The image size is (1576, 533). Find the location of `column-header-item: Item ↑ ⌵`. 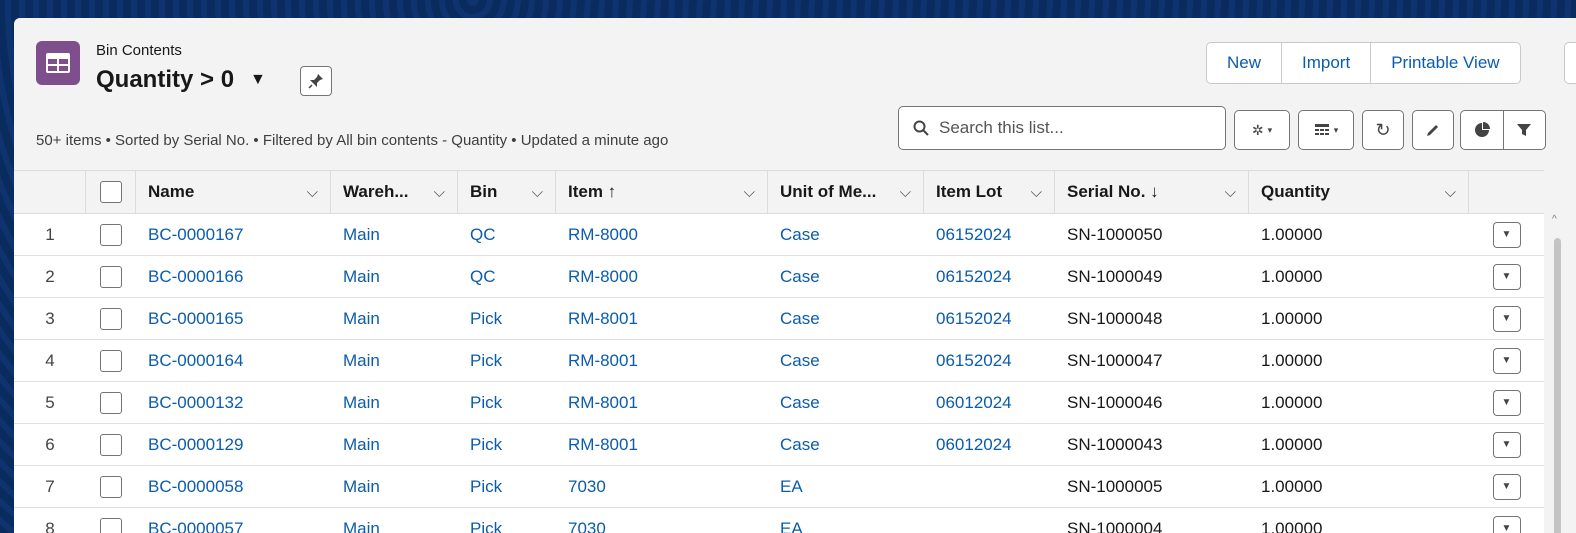

column-header-item: Item ↑ ⌵ is located at coordinates (662, 192).